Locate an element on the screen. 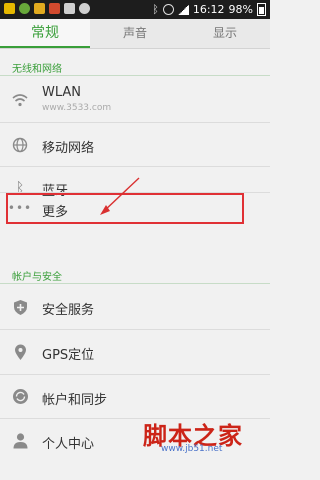  notification-icon-e is located at coordinates (69, 8).